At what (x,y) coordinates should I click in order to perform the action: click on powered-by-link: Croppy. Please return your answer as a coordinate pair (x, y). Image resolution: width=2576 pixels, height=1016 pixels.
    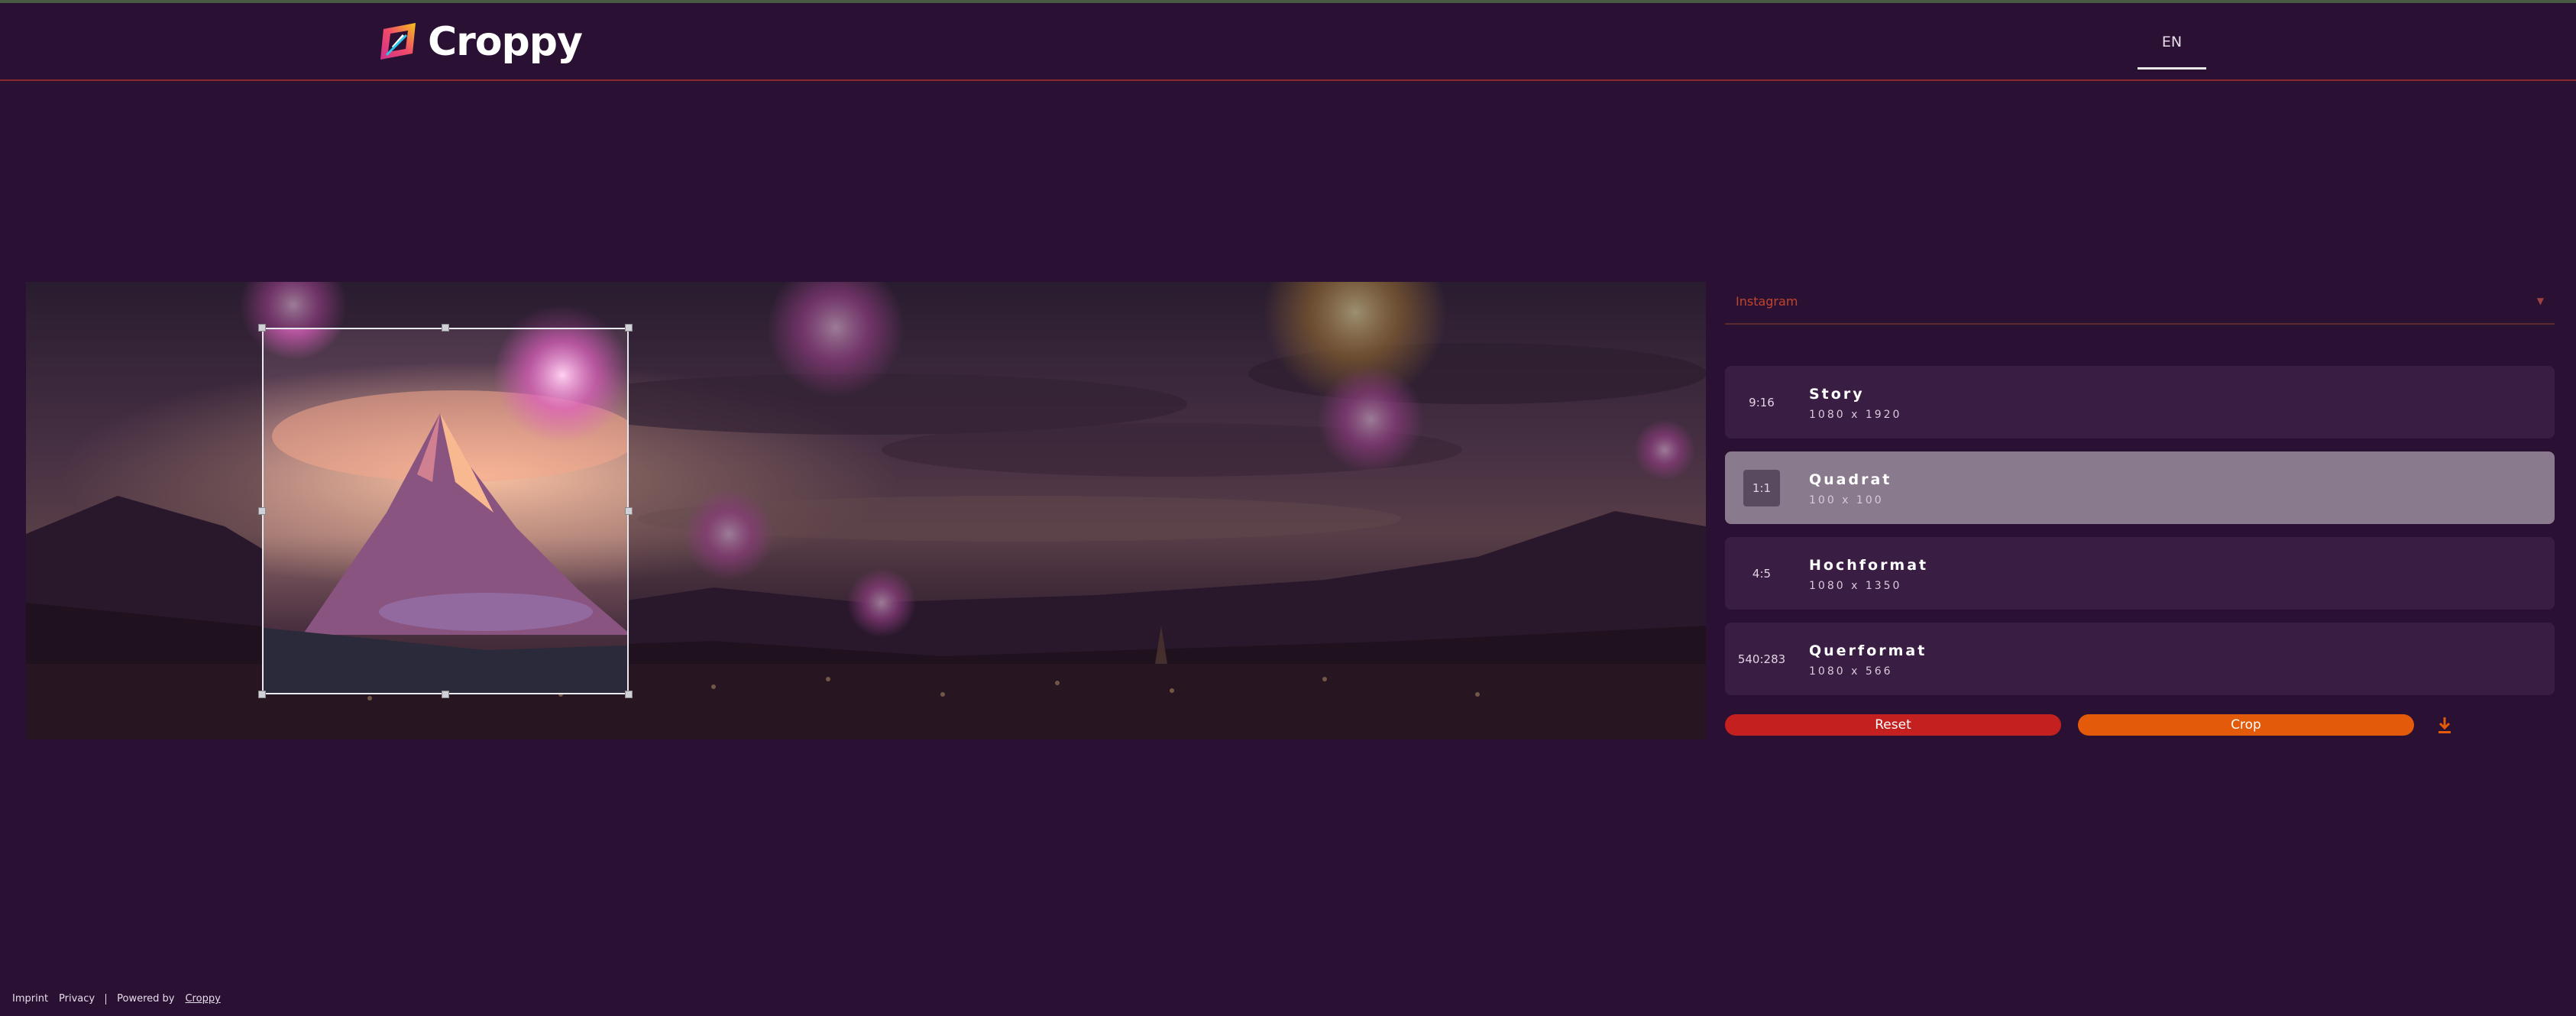
    Looking at the image, I should click on (202, 999).